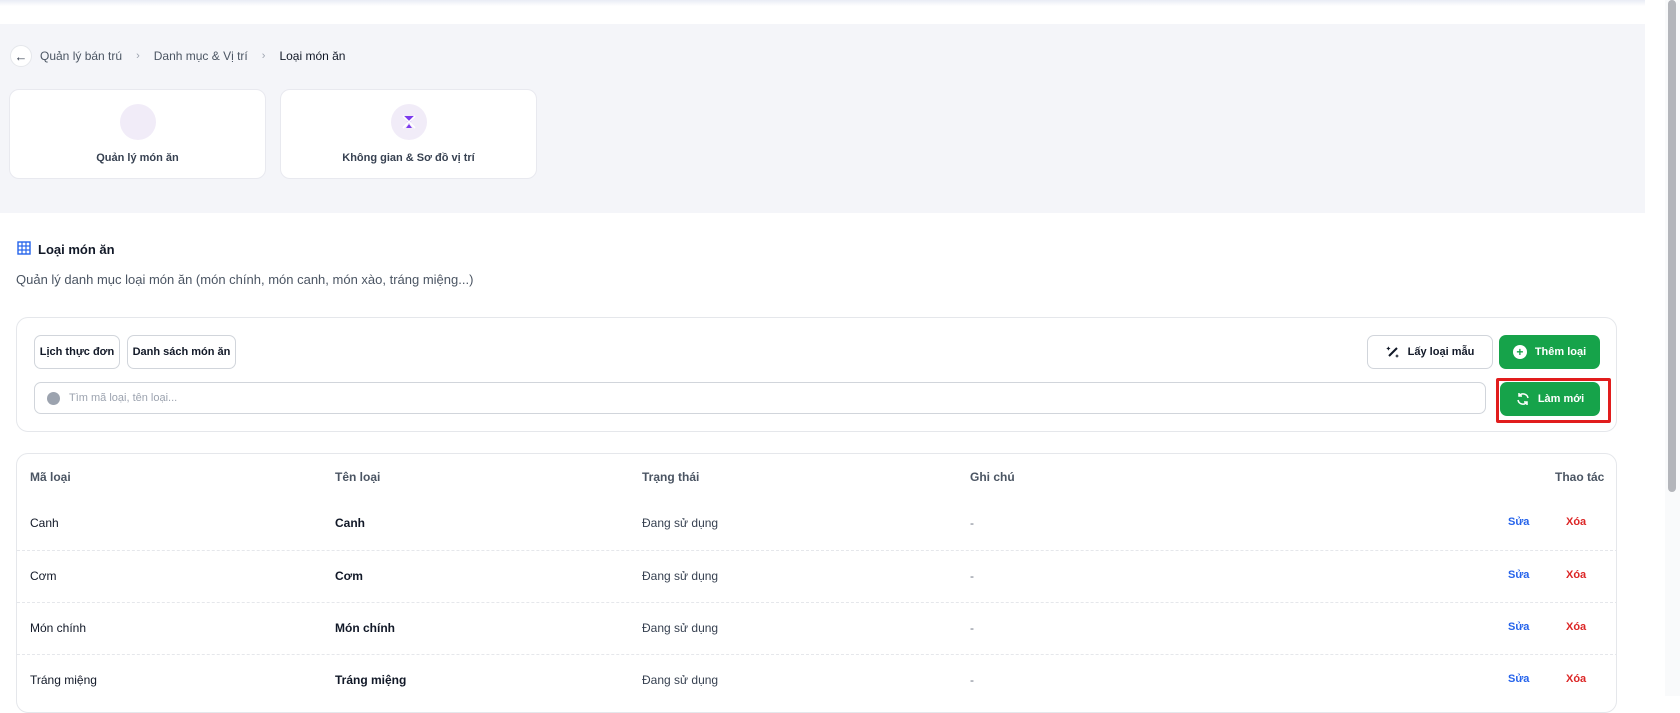 The height and width of the screenshot is (713, 1680). I want to click on column-header-code: Mã loại, so click(50, 477).